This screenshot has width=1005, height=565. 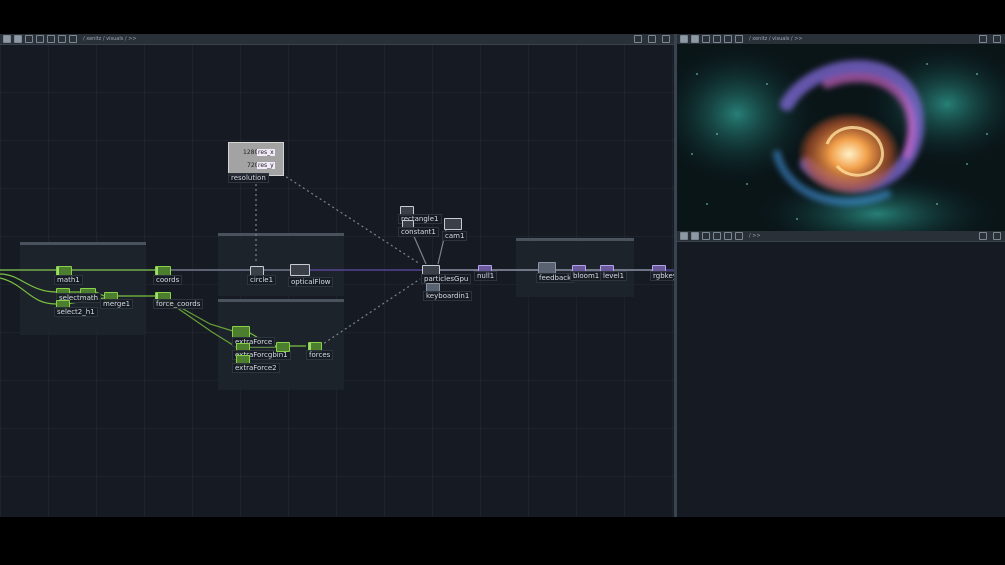 What do you see at coordinates (18, 39) in the screenshot?
I see `pane-type-icon` at bounding box center [18, 39].